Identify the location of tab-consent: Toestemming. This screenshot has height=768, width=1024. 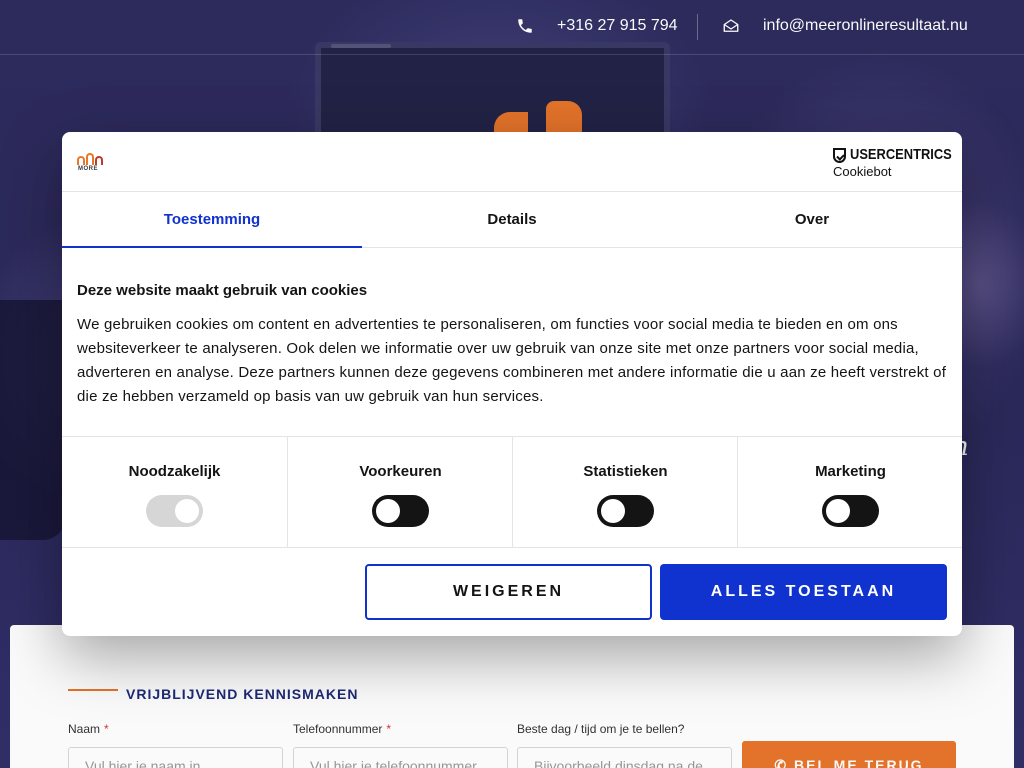
(212, 220).